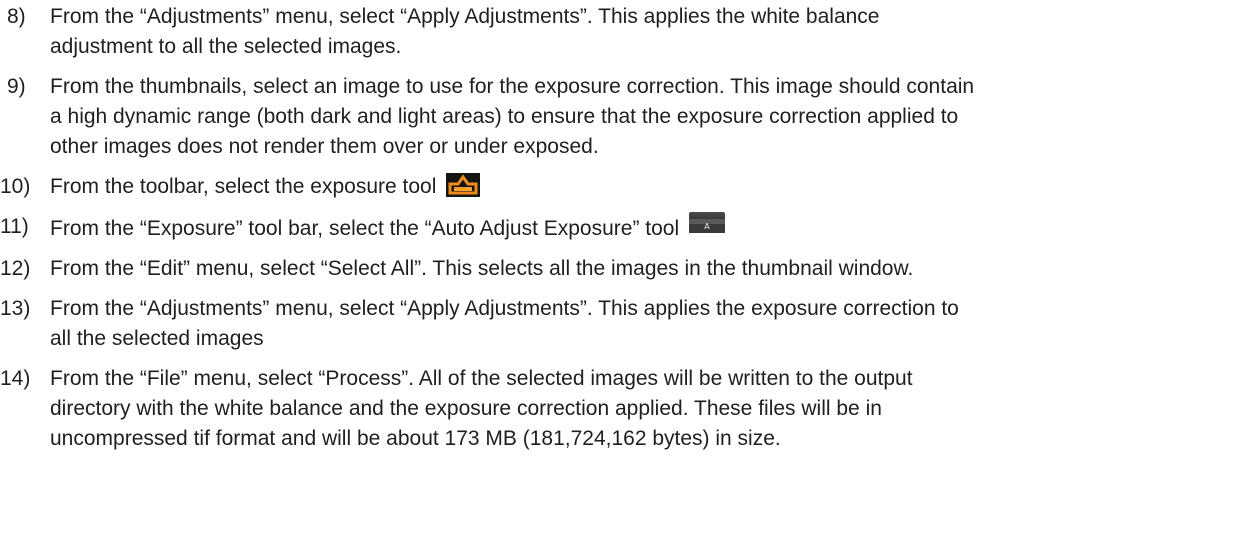  Describe the element at coordinates (15, 378) in the screenshot. I see `step-number: 14)` at that location.